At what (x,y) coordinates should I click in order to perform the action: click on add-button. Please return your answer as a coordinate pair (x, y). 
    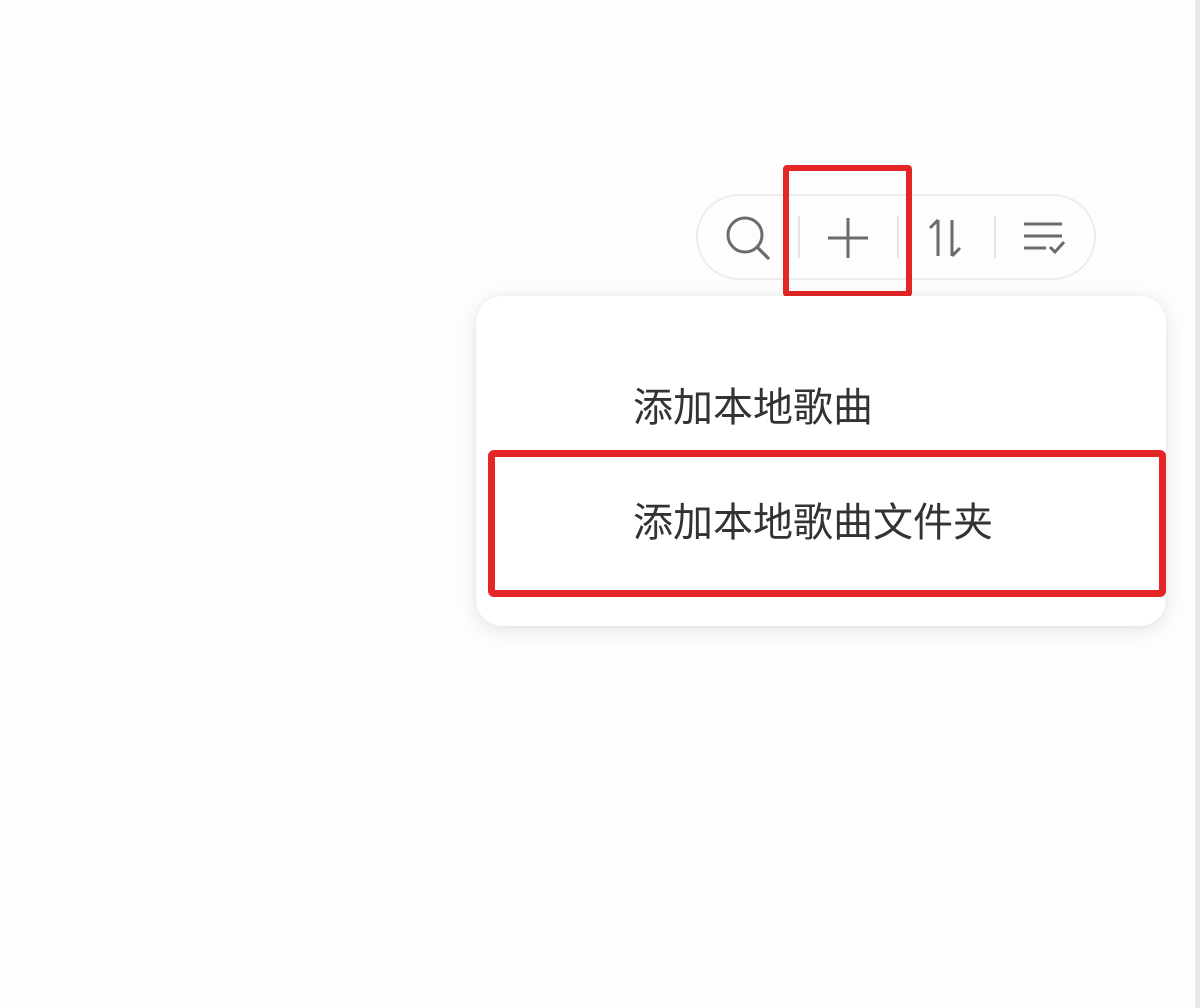
    Looking at the image, I should click on (848, 238).